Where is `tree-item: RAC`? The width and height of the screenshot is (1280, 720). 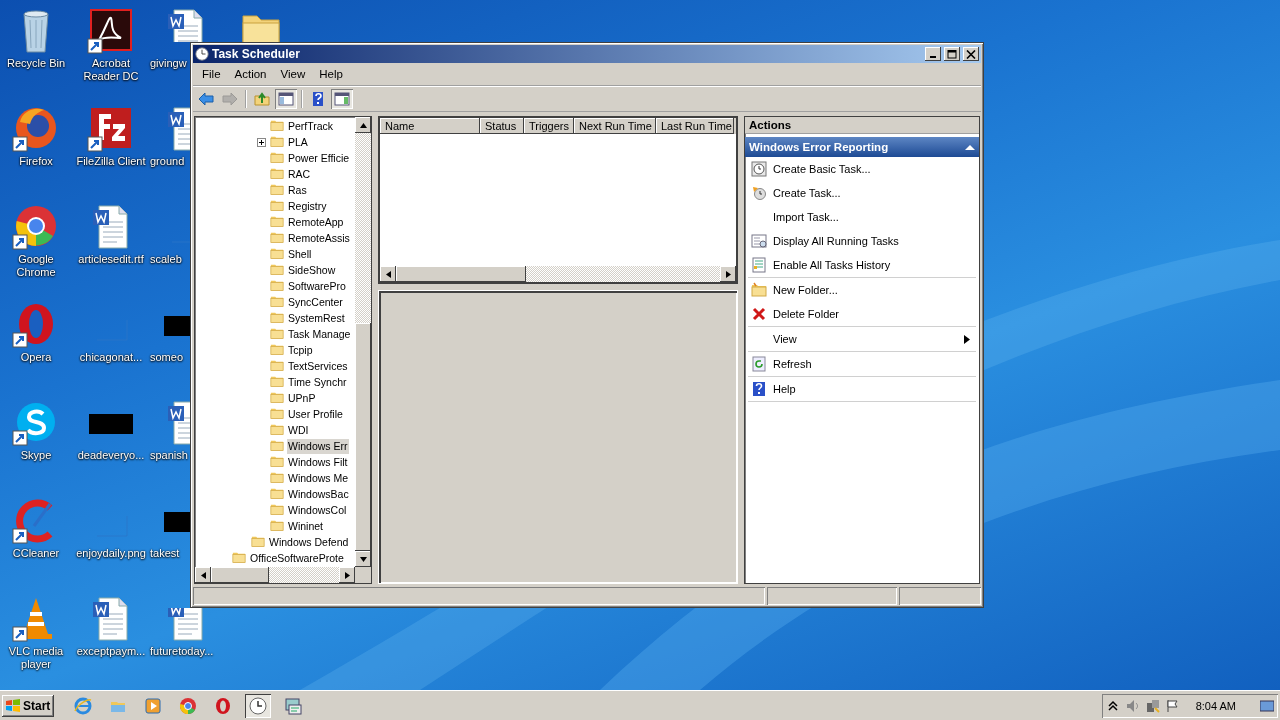 tree-item: RAC is located at coordinates (299, 174).